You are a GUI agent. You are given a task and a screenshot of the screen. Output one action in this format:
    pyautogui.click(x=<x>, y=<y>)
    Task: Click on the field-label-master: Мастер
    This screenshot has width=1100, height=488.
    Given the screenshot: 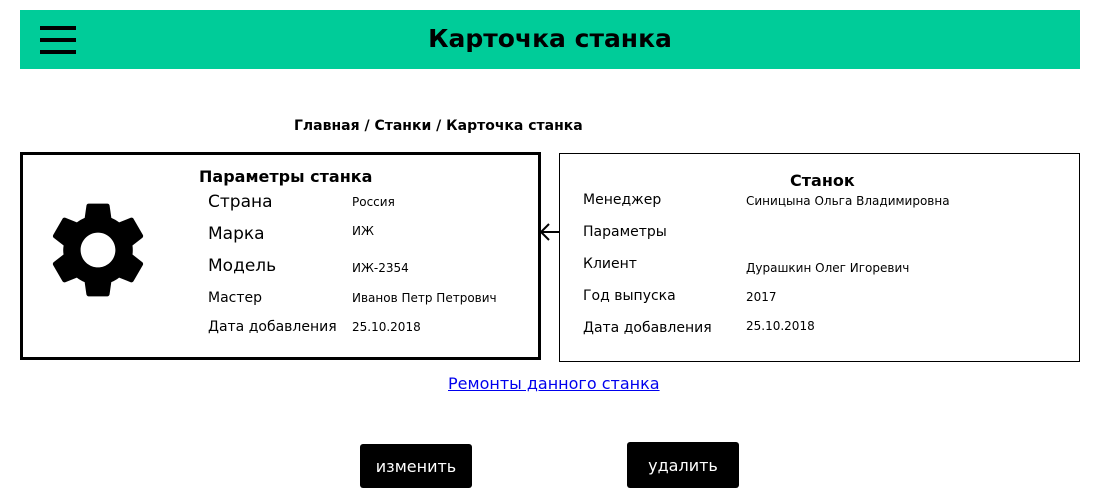 What is the action you would take?
    pyautogui.click(x=235, y=298)
    